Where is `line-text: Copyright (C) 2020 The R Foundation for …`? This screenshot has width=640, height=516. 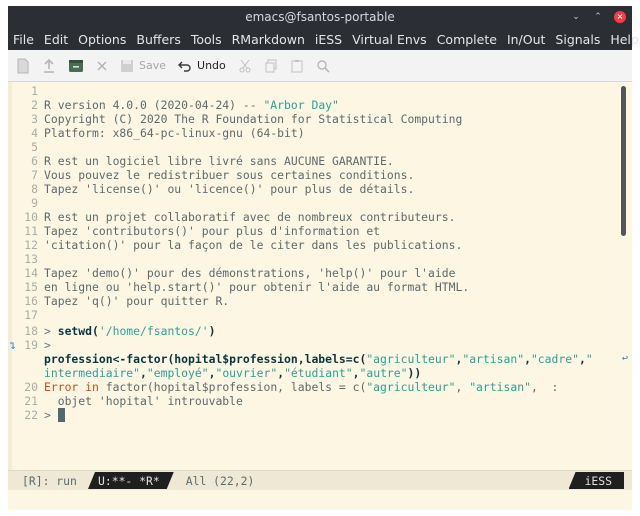
line-text: Copyright (C) 2020 The R Foundation for … is located at coordinates (253, 119).